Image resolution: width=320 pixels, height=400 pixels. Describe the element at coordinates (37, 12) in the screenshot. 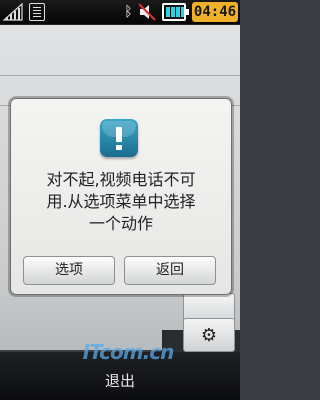

I see `sim-card-icon` at that location.